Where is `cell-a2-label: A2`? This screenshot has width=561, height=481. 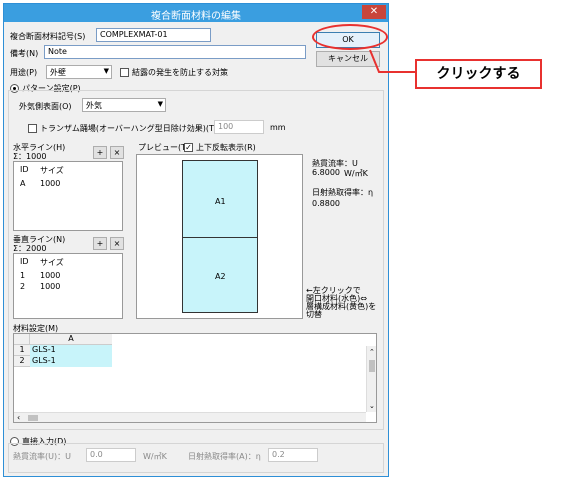
cell-a2-label: A2 is located at coordinates (220, 276).